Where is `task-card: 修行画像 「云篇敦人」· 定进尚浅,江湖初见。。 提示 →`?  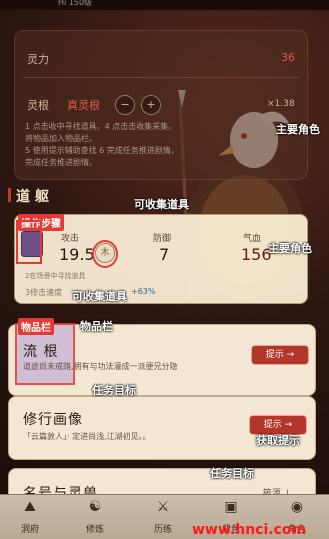 task-card: 修行画像 「云篇敦人」· 定进尚浅,江湖初见。。 提示 → is located at coordinates (162, 428).